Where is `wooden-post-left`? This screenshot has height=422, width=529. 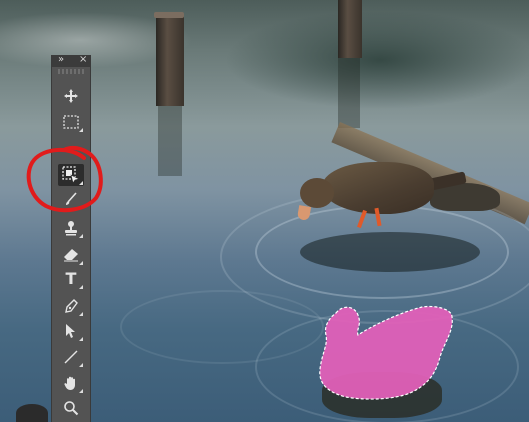 wooden-post-left is located at coordinates (170, 60).